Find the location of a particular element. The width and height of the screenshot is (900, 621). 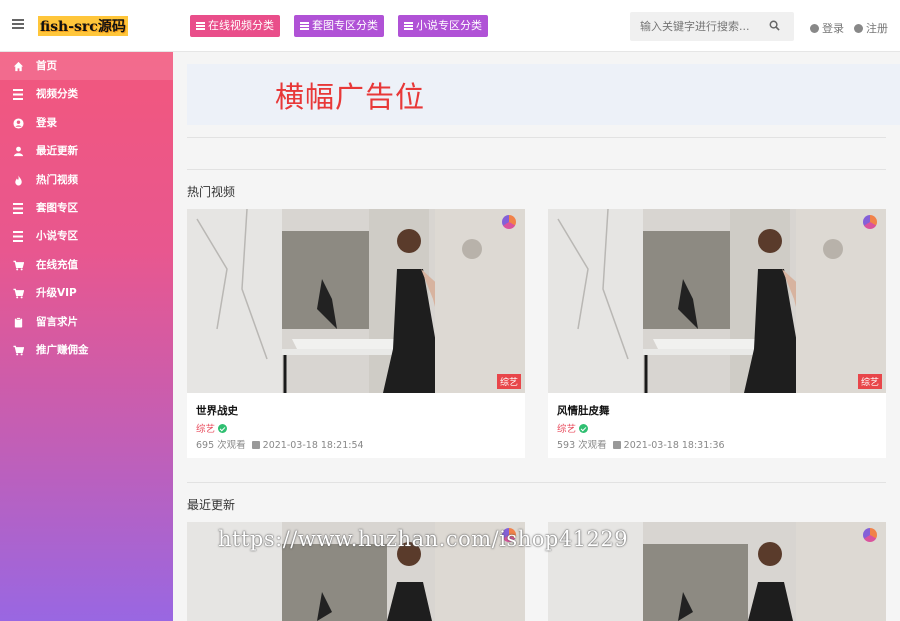

video-meta: 593 次观看 2021-03-18 18:31:36 is located at coordinates (641, 444).